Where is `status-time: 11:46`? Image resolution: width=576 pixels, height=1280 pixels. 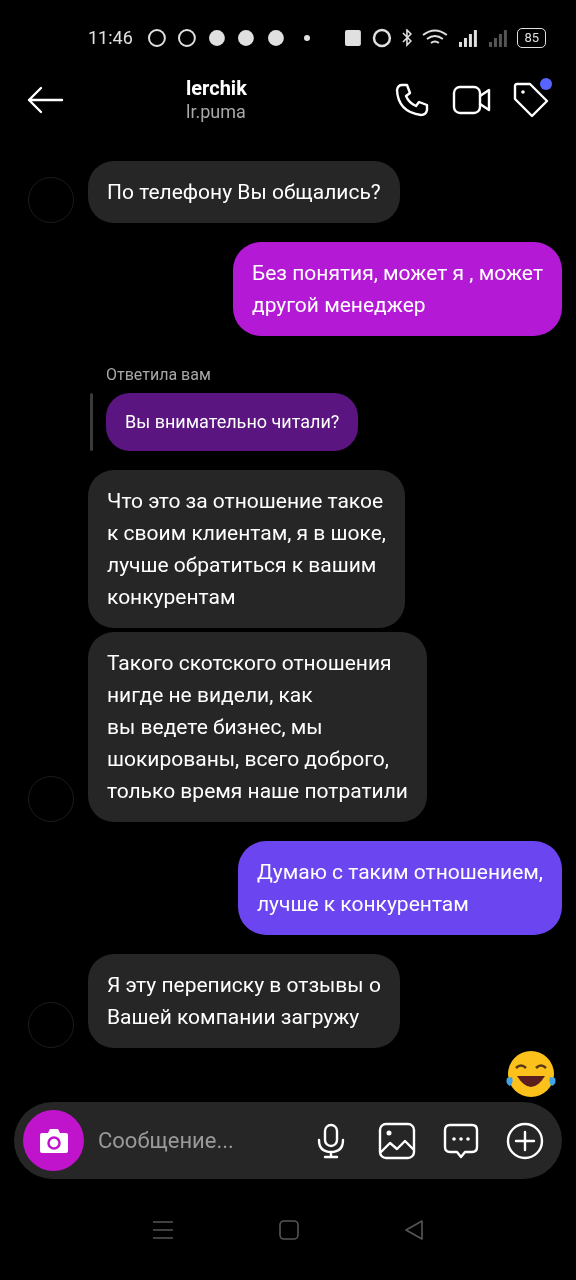 status-time: 11:46 is located at coordinates (110, 38).